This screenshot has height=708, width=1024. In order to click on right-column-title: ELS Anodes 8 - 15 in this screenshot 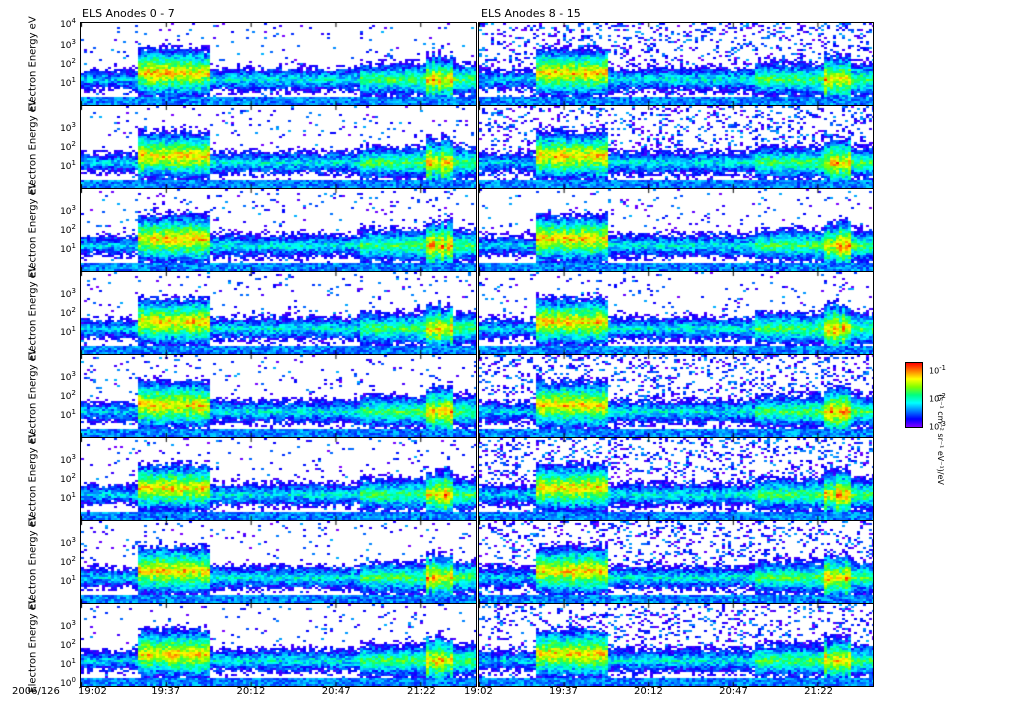, I will do `click(531, 13)`.